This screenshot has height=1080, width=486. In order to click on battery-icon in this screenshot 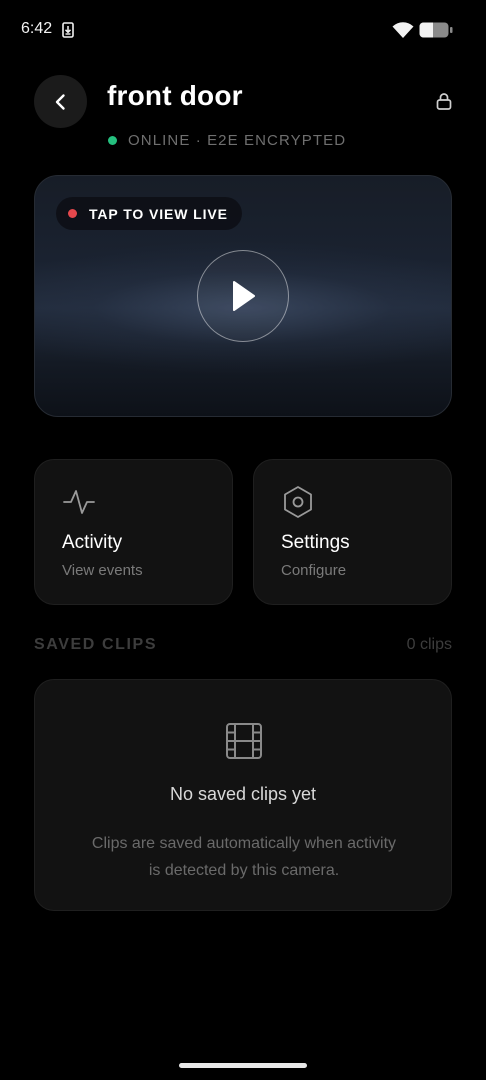, I will do `click(436, 30)`.